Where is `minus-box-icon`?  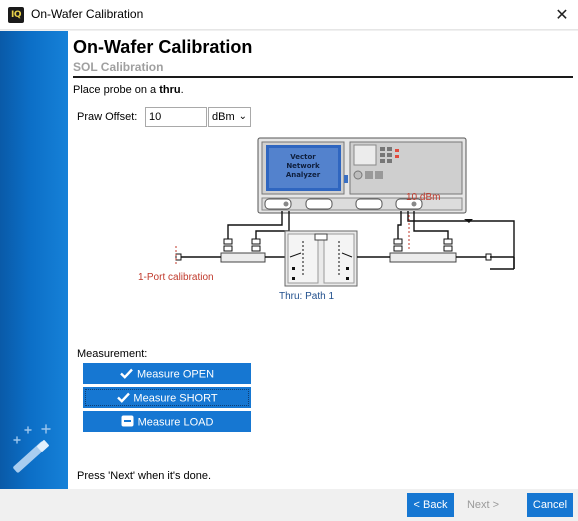
minus-box-icon is located at coordinates (128, 422).